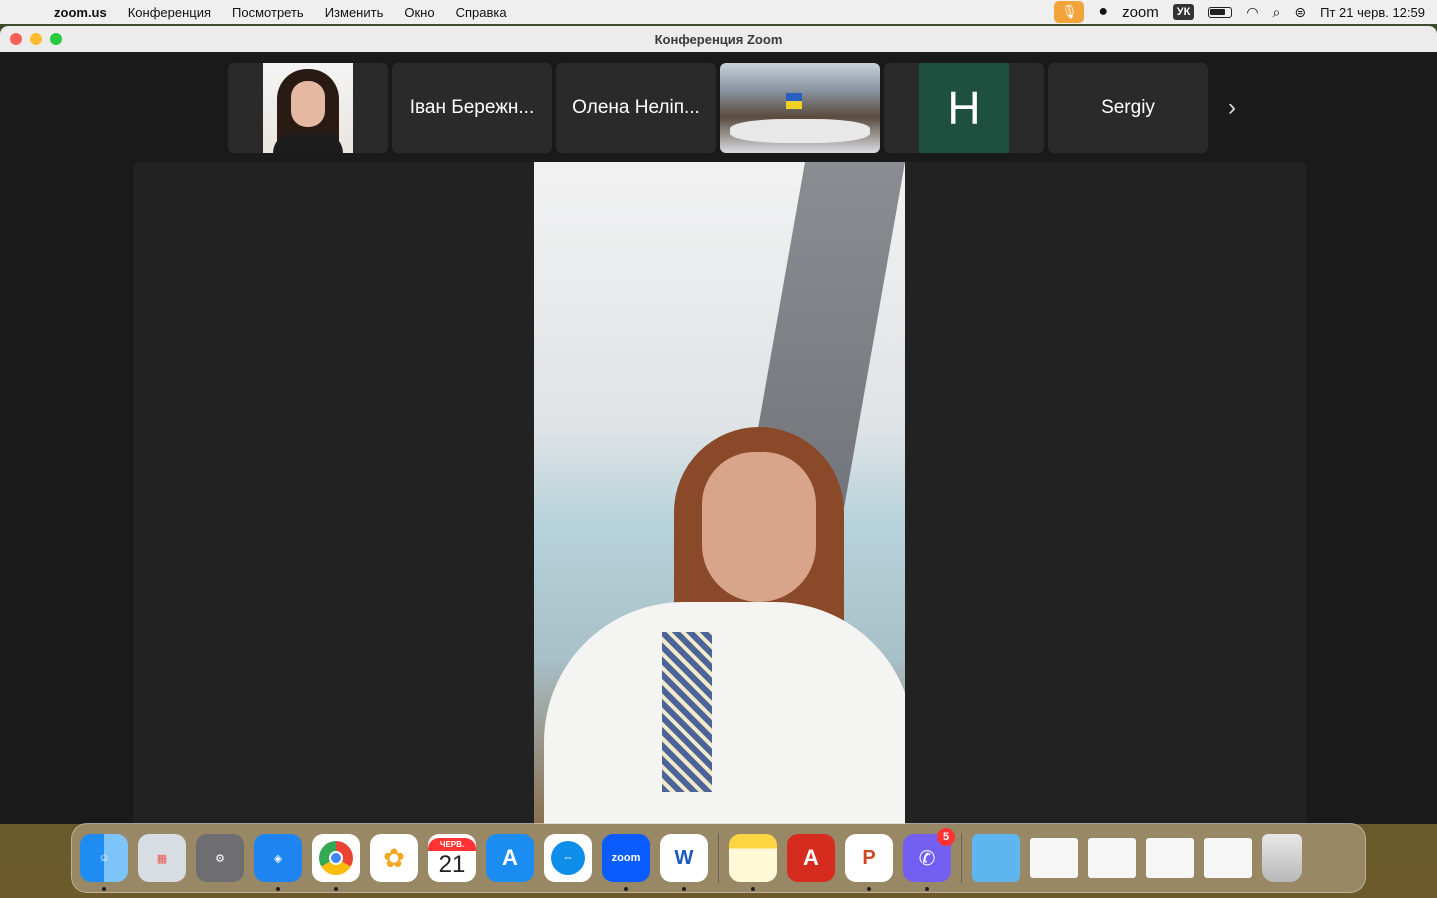  What do you see at coordinates (220, 858) in the screenshot?
I see `system-settings-icon: ⚙` at bounding box center [220, 858].